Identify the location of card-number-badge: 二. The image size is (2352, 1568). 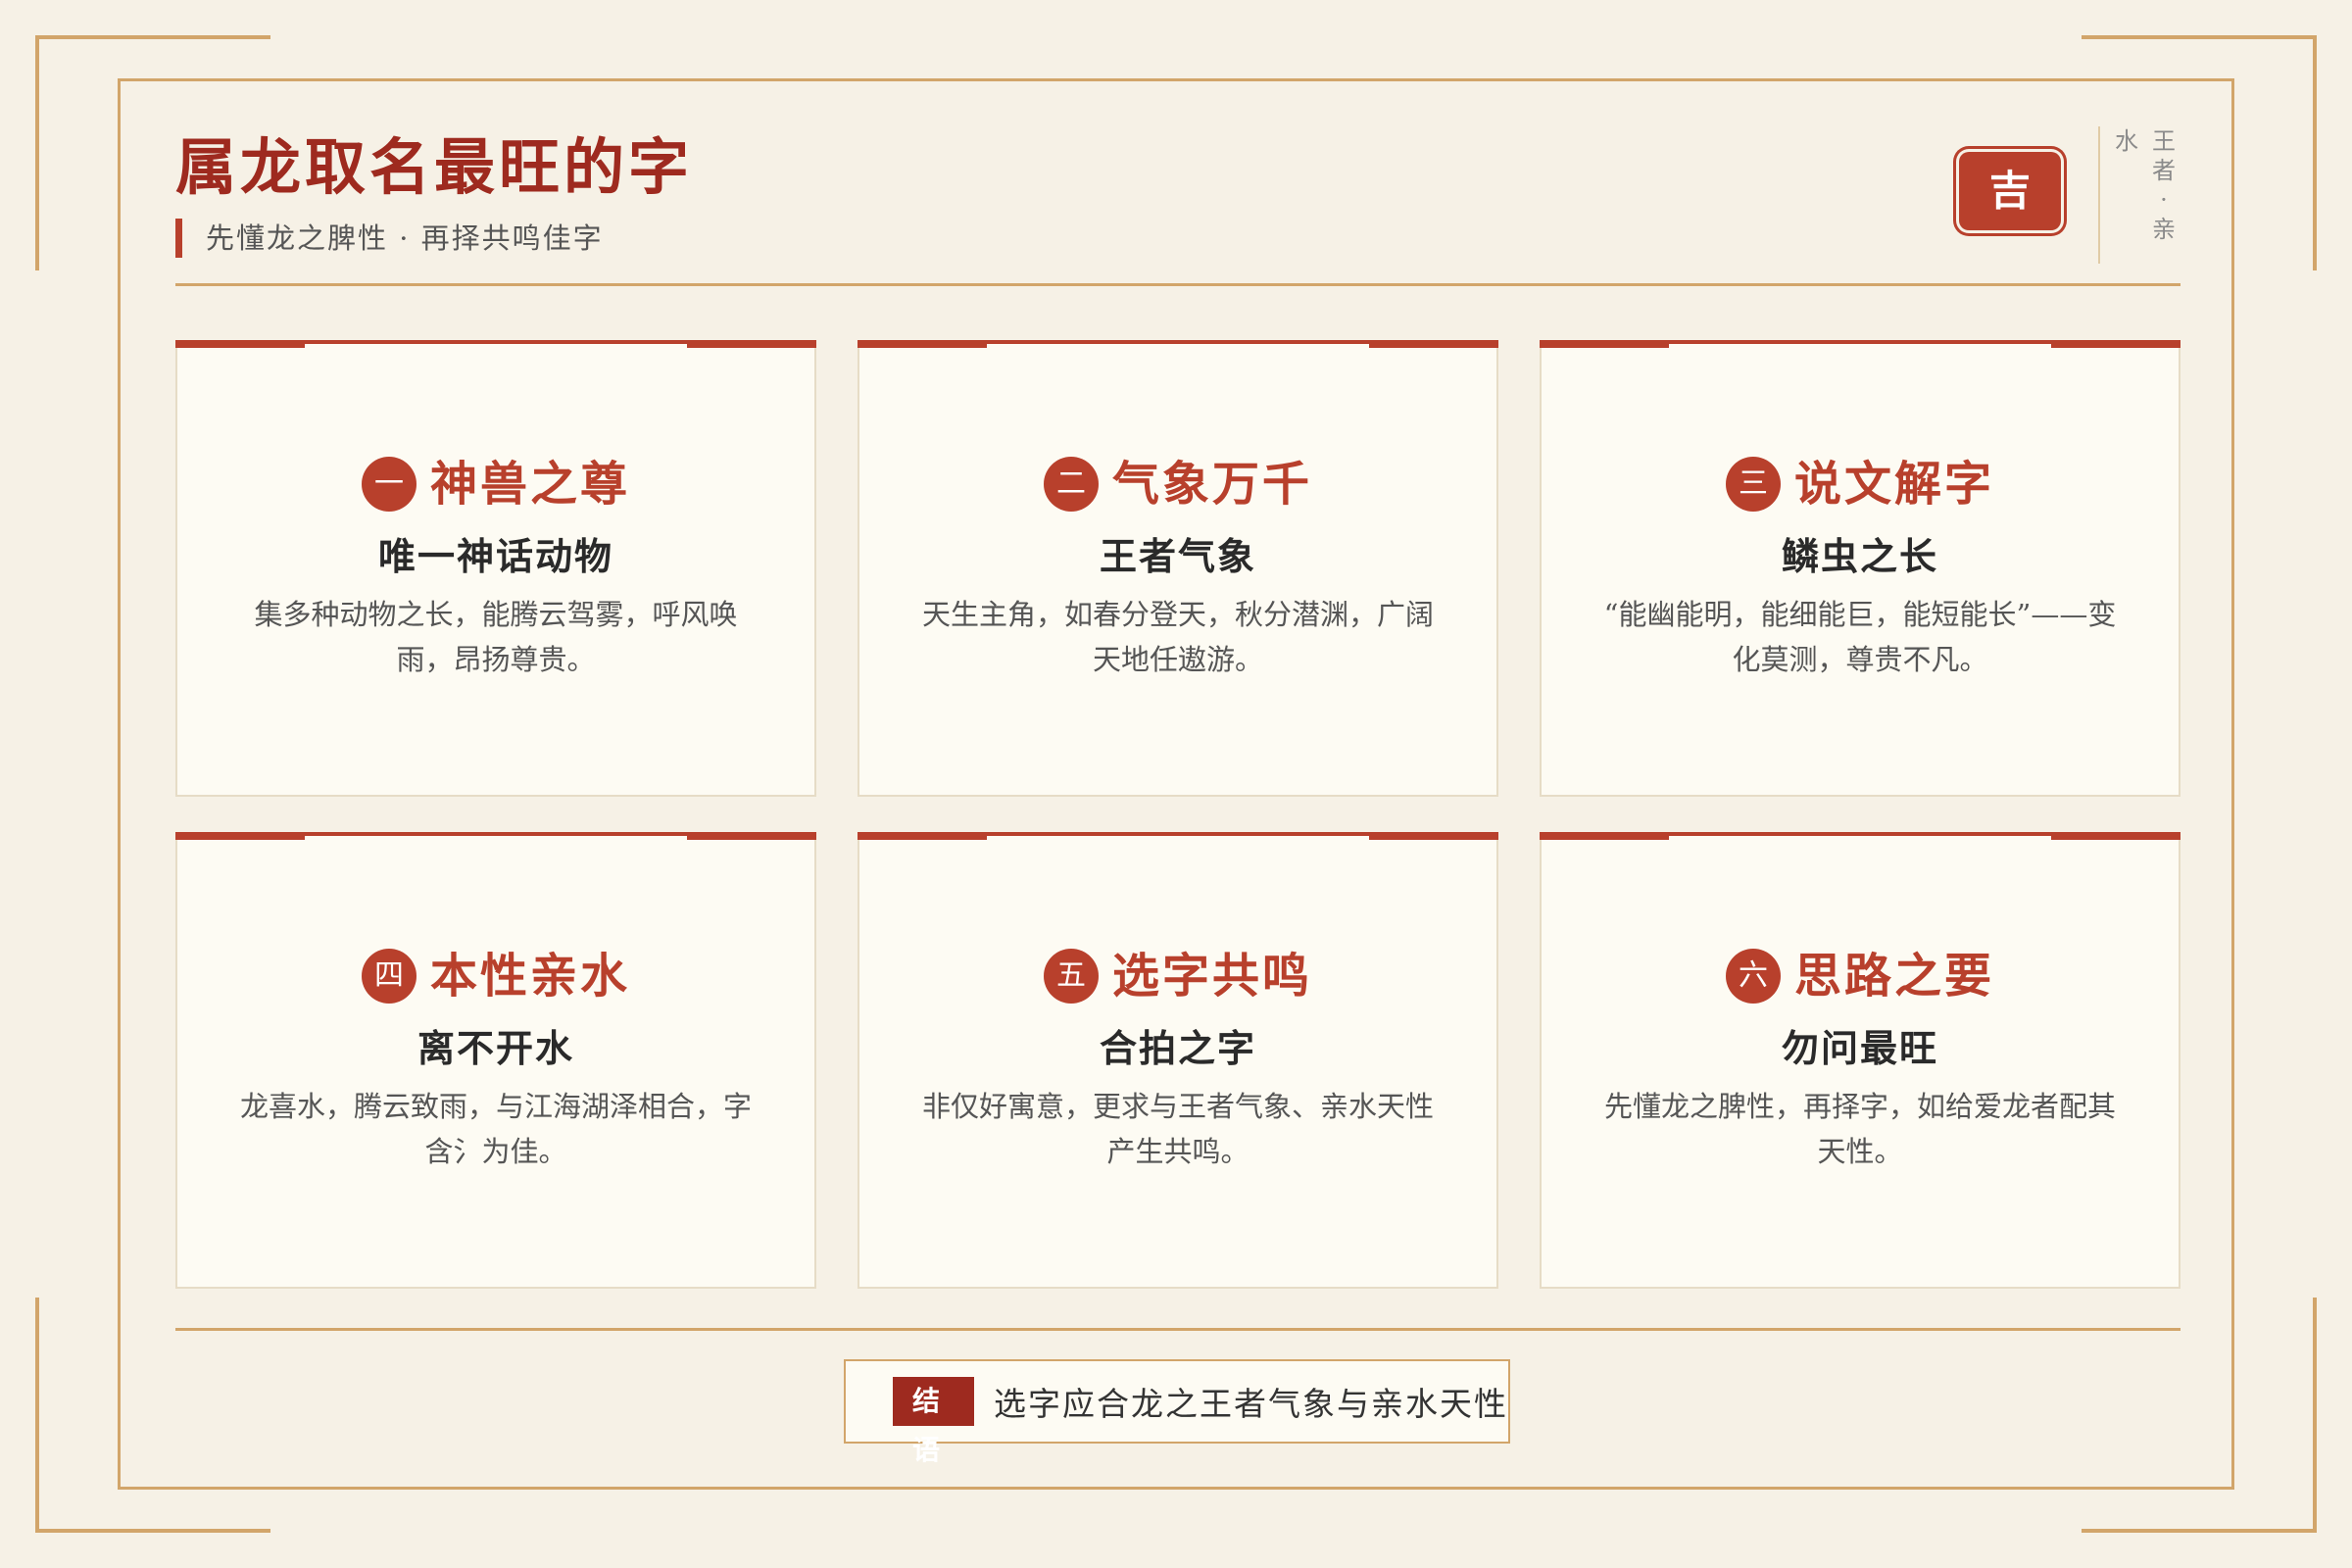
(1071, 484).